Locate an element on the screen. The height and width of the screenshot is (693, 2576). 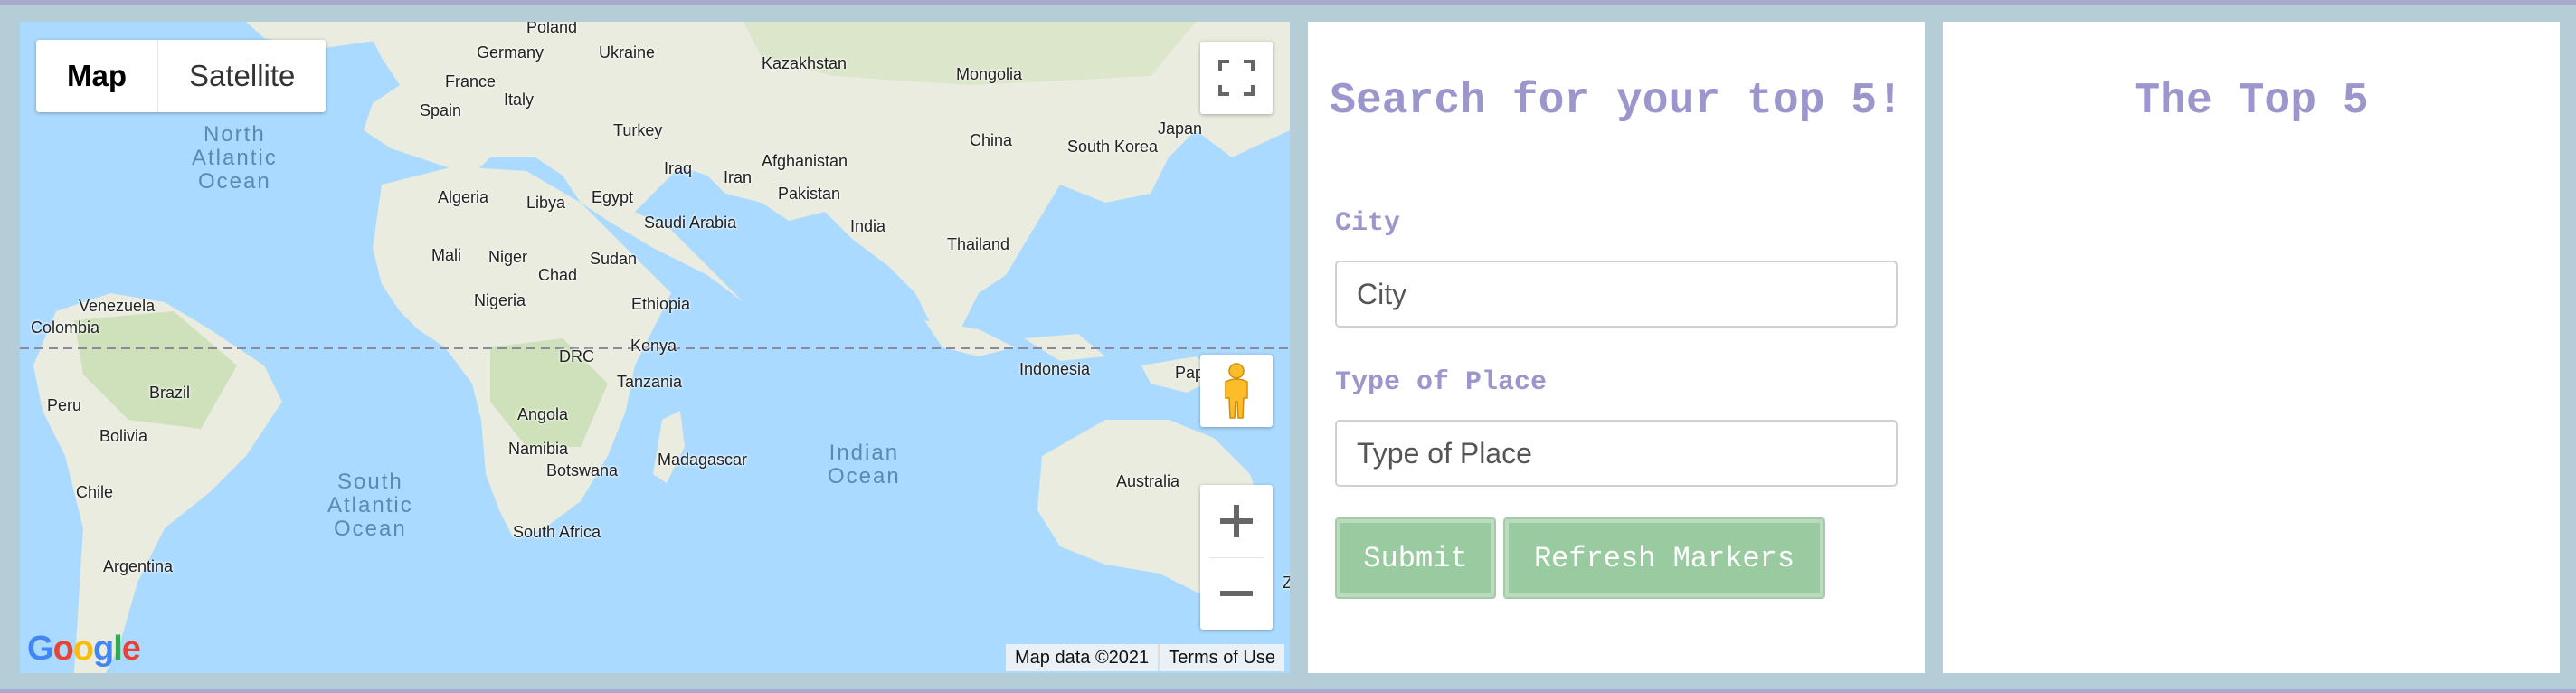
map-label: Kazakhstan is located at coordinates (805, 63).